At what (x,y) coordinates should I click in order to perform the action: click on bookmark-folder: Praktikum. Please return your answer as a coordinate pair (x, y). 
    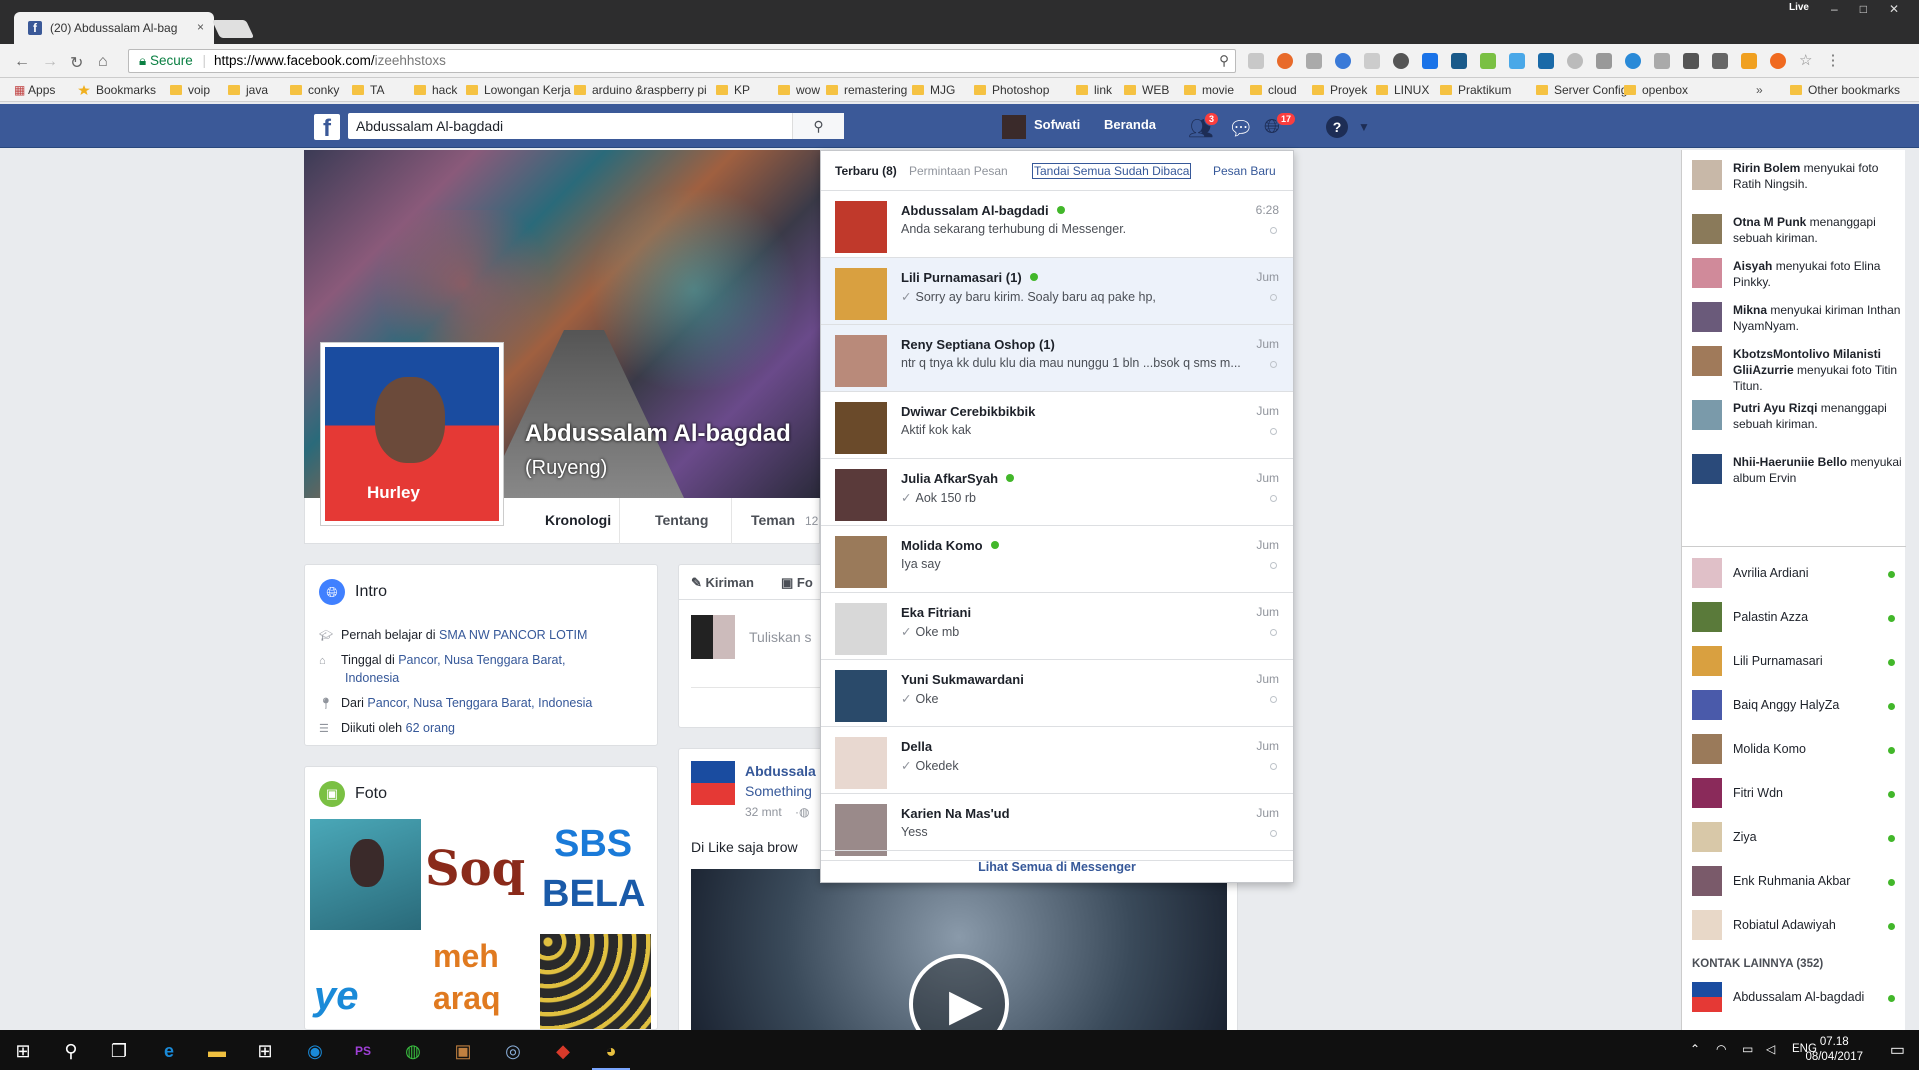
    Looking at the image, I should click on (1475, 90).